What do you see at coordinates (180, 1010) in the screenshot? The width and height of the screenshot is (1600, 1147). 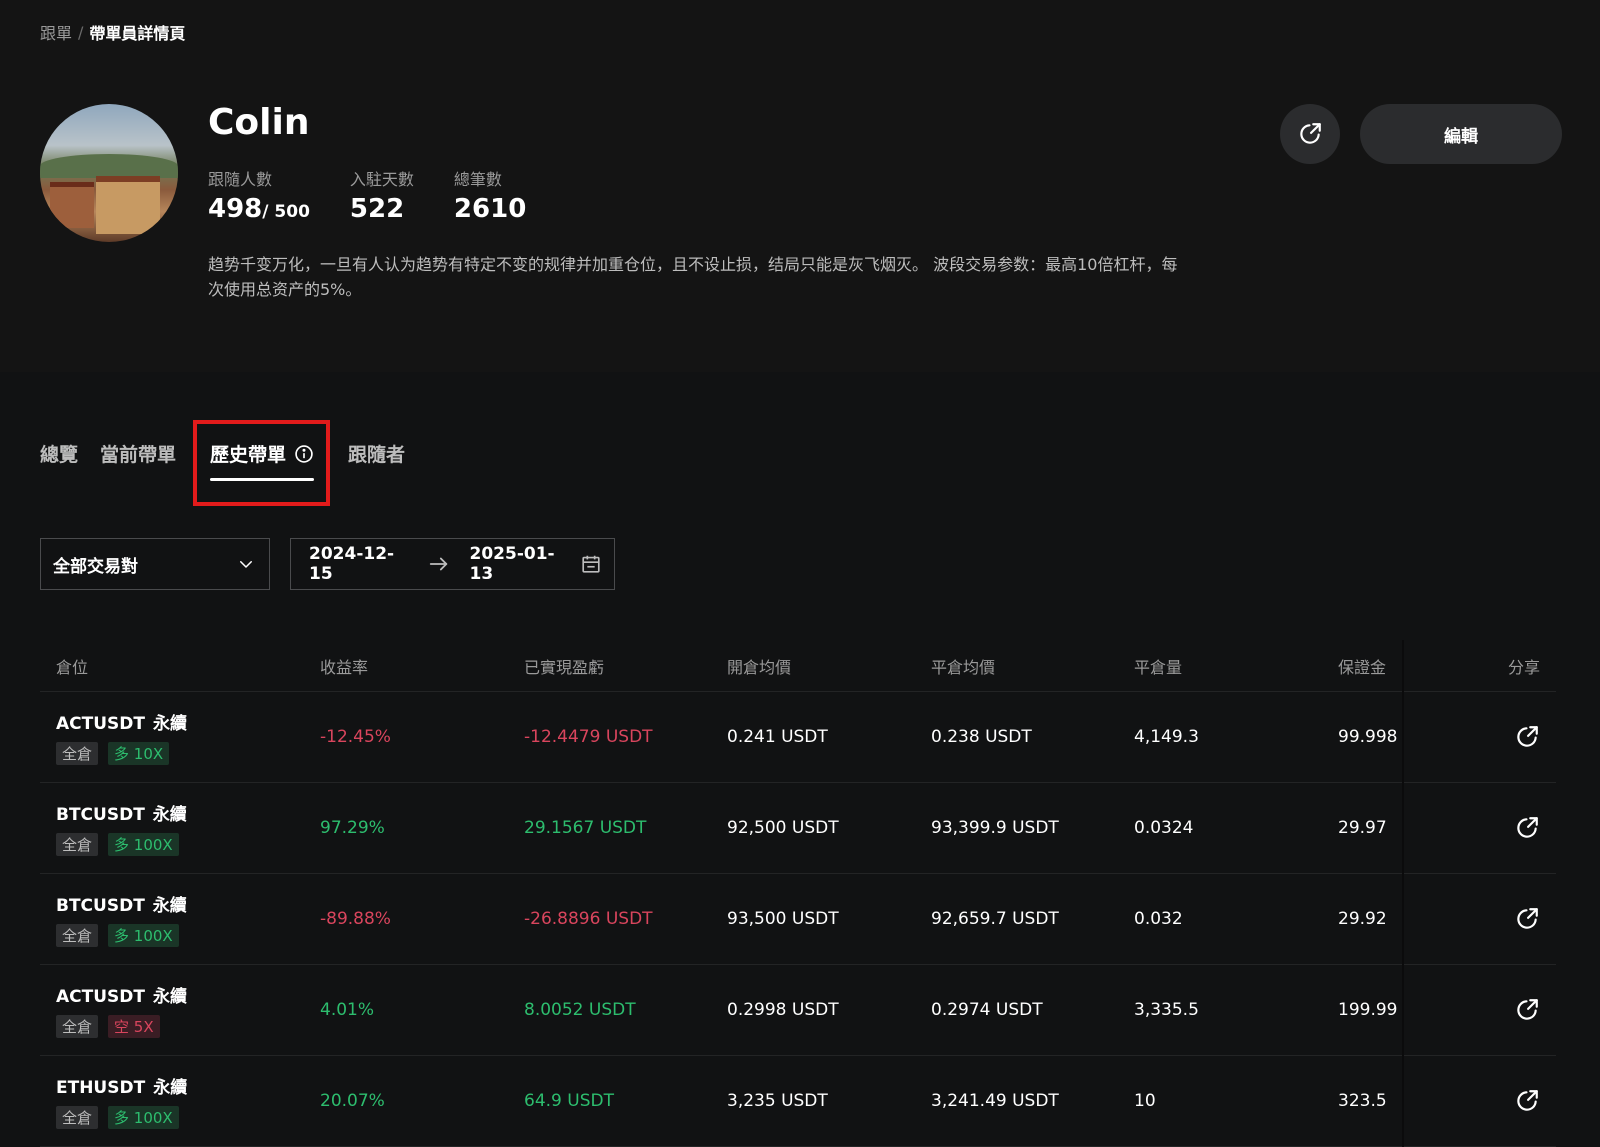 I see `position-cell: ACTUSDT 永續 全倉 空 5X` at bounding box center [180, 1010].